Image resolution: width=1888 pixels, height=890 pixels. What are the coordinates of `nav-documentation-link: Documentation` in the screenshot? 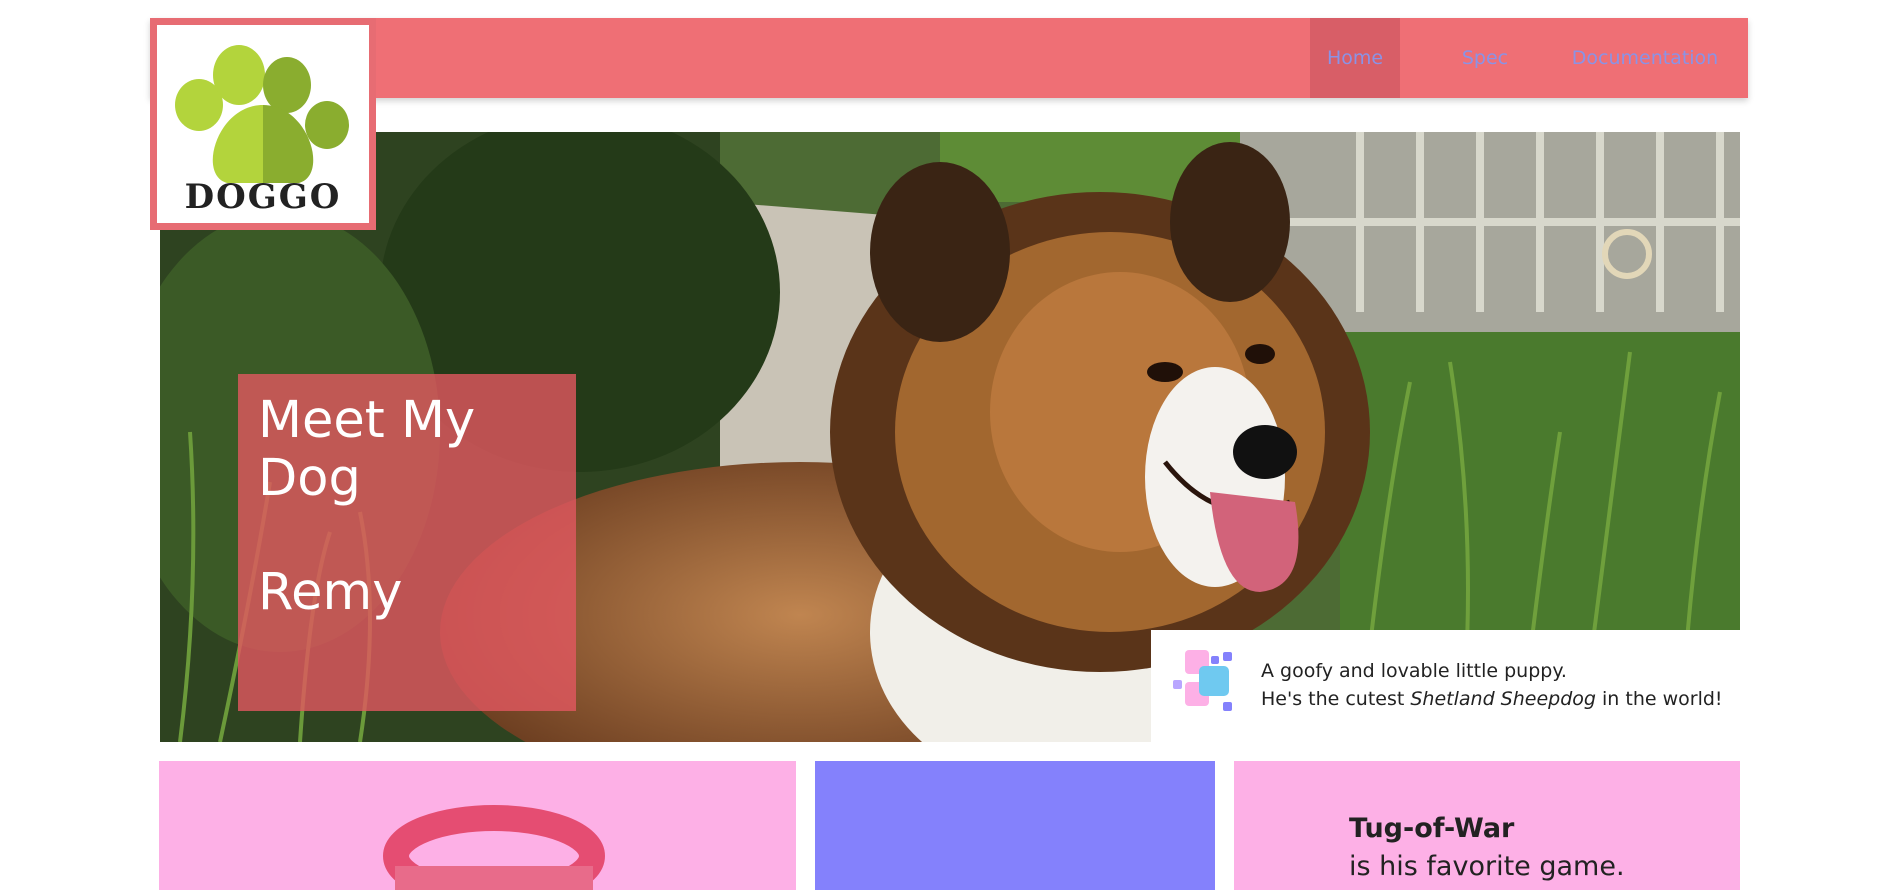 It's located at (1645, 58).